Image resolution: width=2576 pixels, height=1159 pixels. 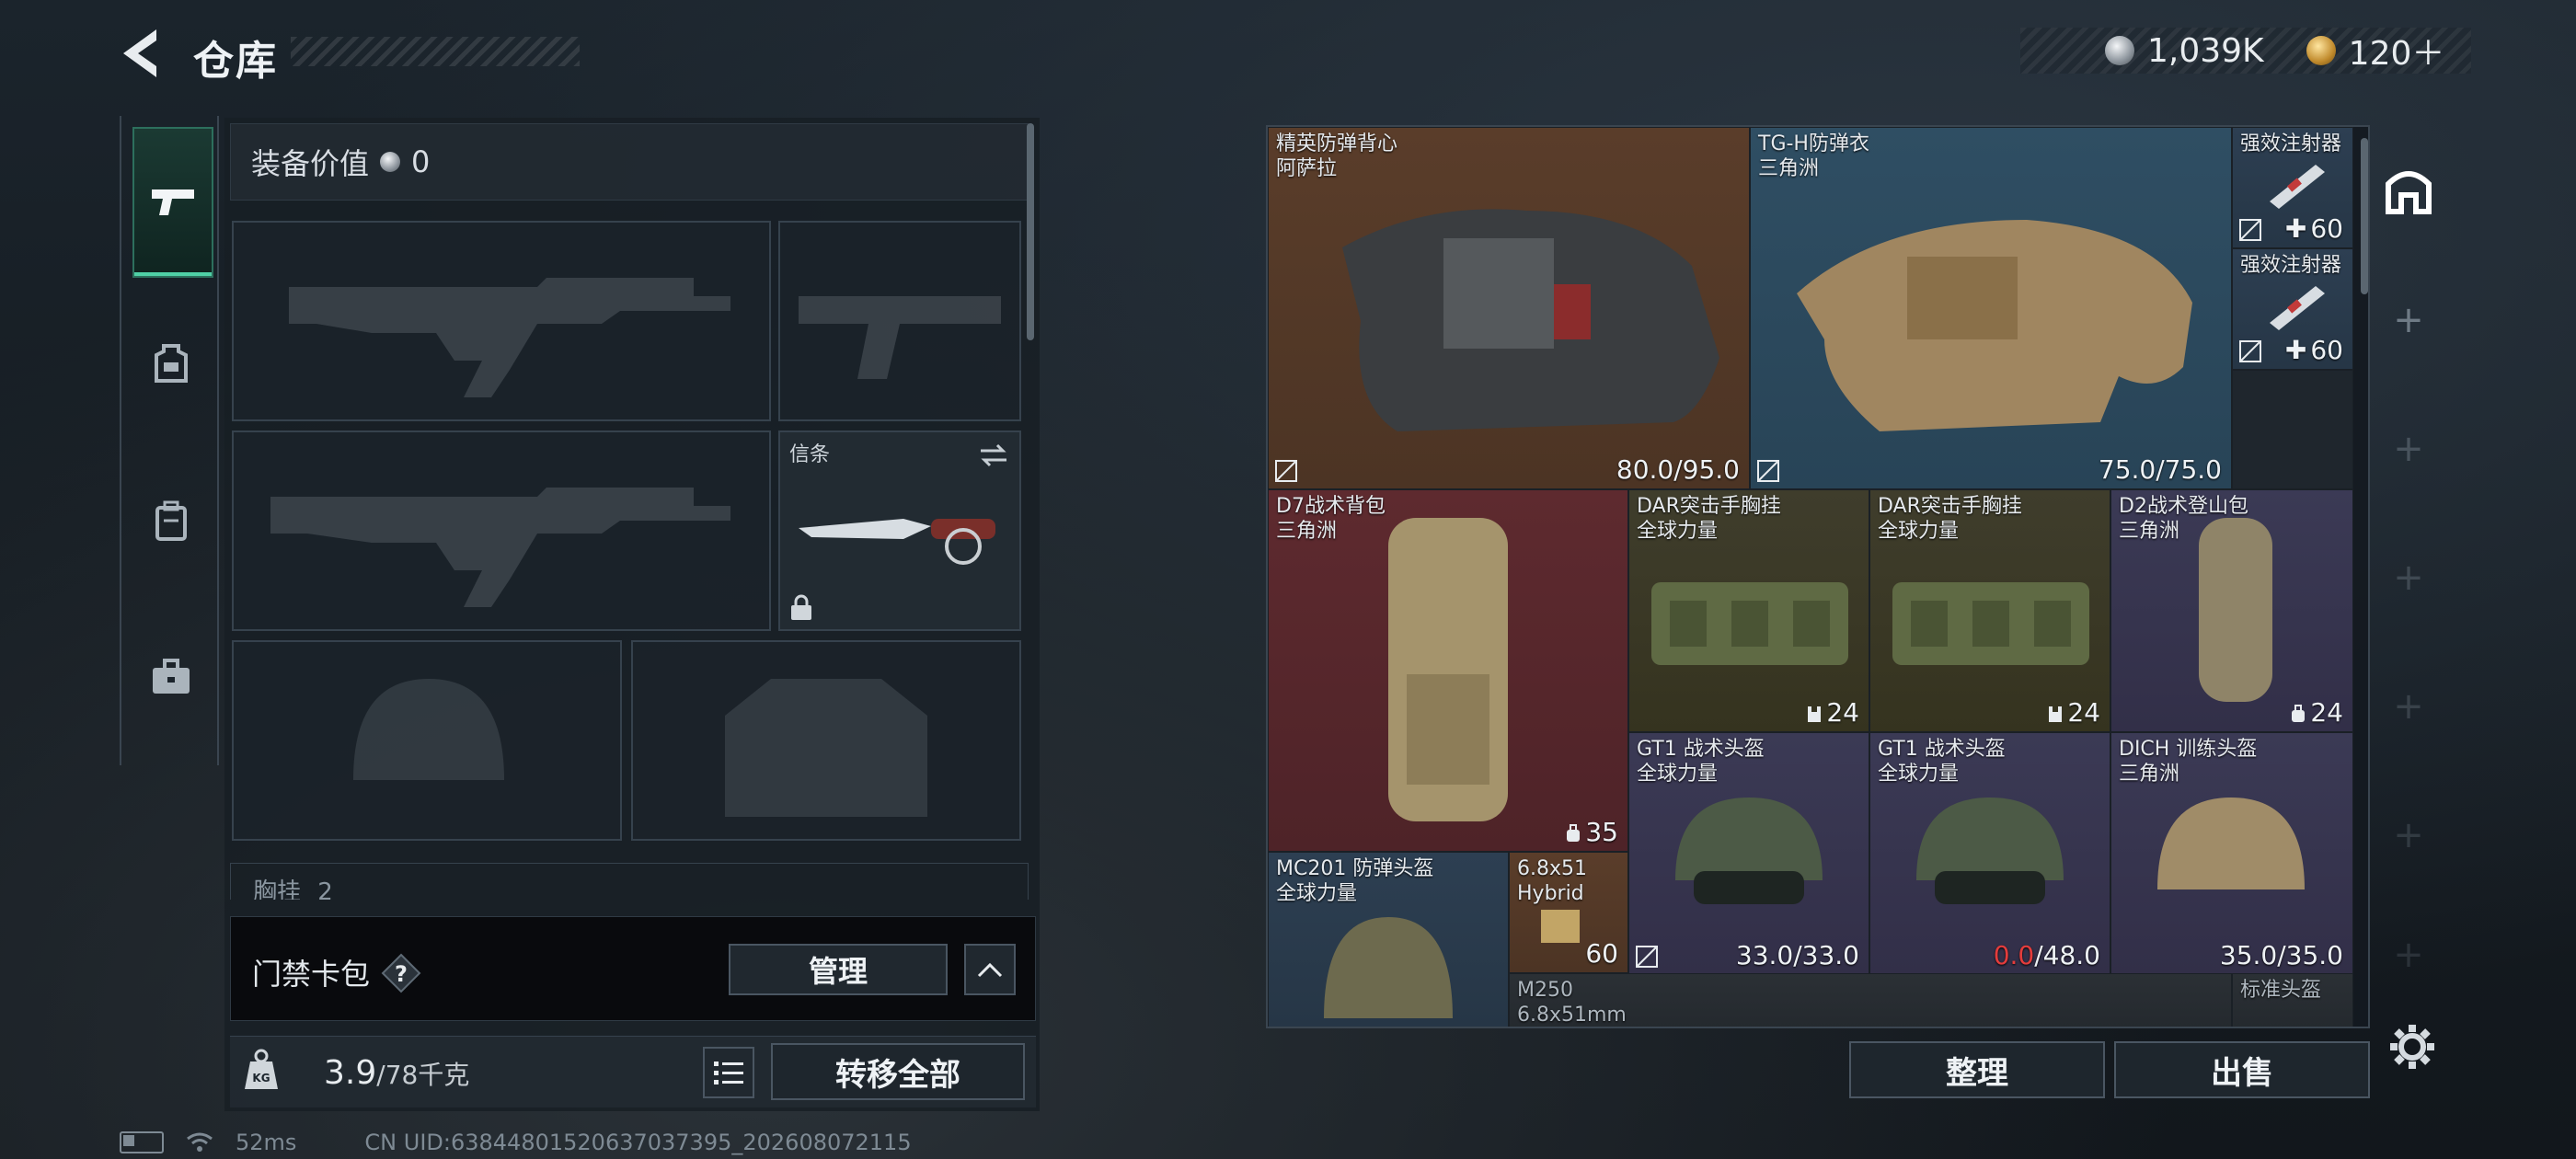 I want to click on item-dich-helmet: DICH 训练头盔 三角洲 35.0/35.0, so click(x=2231, y=853).